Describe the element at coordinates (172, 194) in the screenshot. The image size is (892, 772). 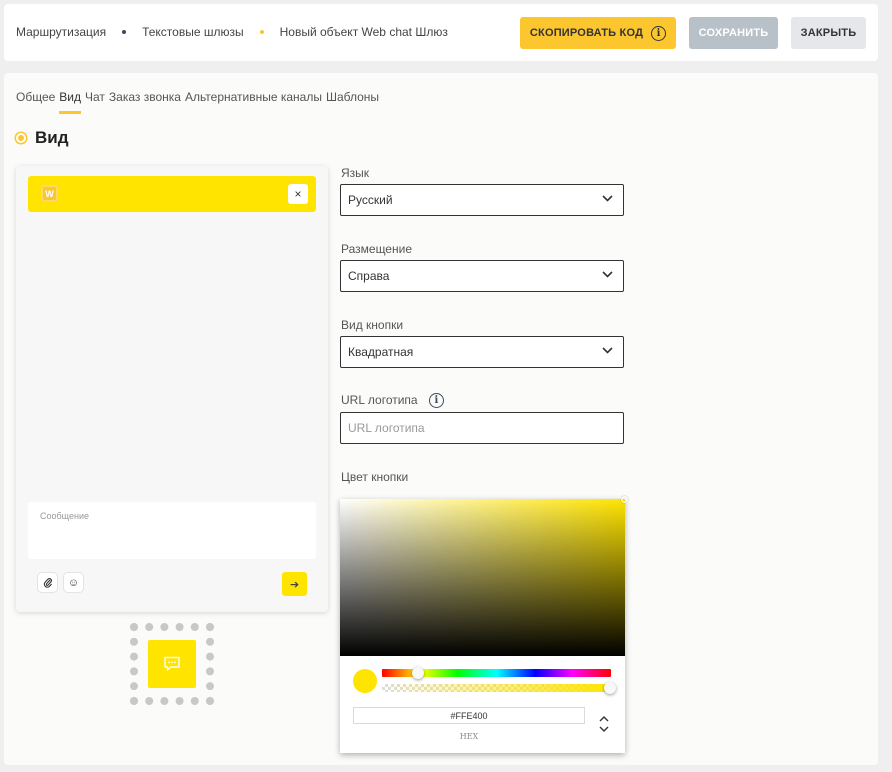
I see `chat-preview-header: W ×` at that location.